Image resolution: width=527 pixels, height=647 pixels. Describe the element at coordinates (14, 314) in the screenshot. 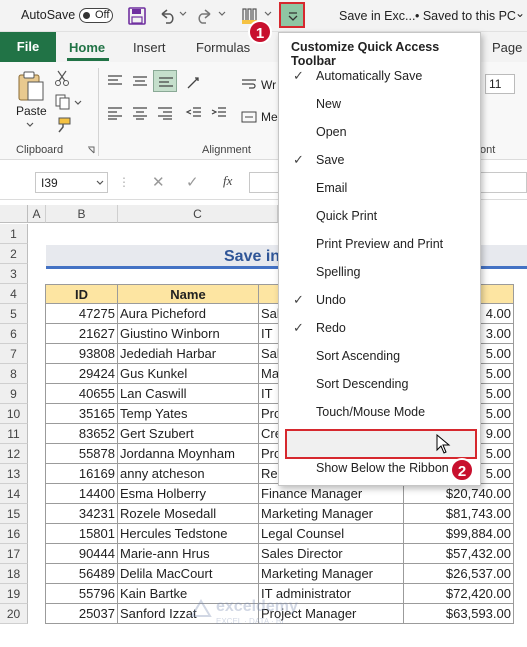

I see `row-header: 5` at that location.